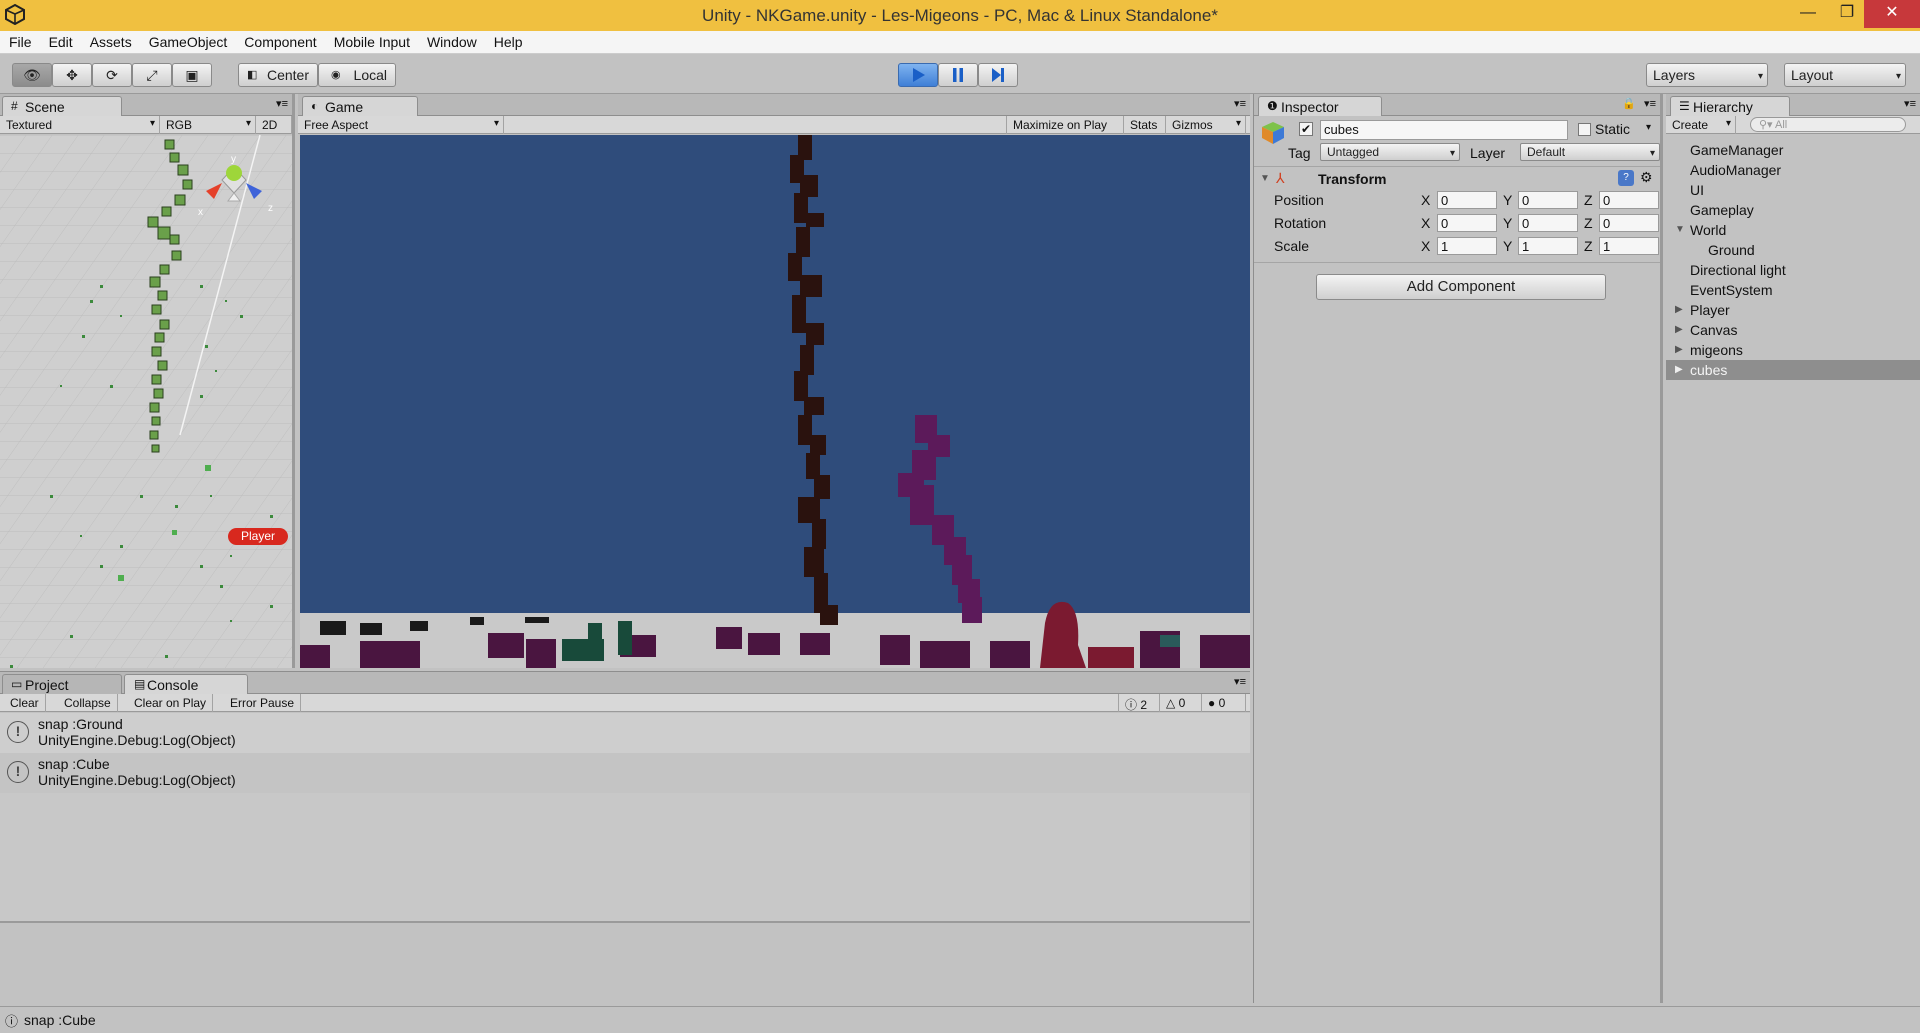 This screenshot has height=1033, width=1920. Describe the element at coordinates (401, 125) in the screenshot. I see `aspect-dropdown: Free Aspect` at that location.